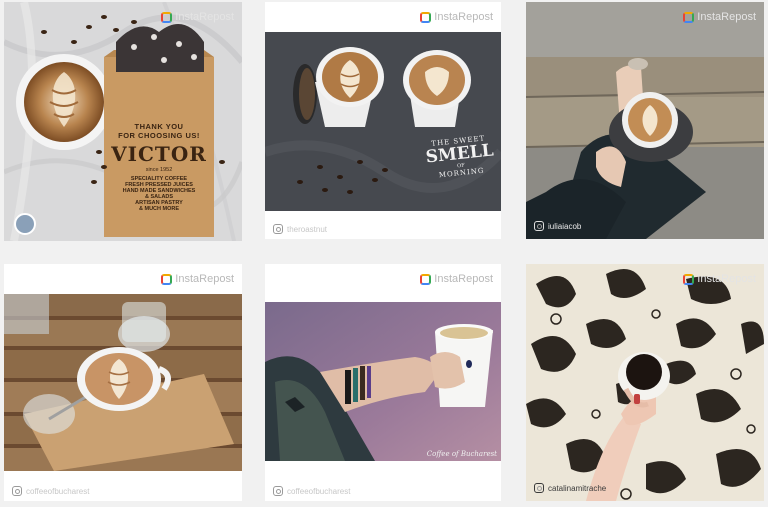  I want to click on post-image-2: THE SWEET SMELL OF MORNING, so click(383, 121).